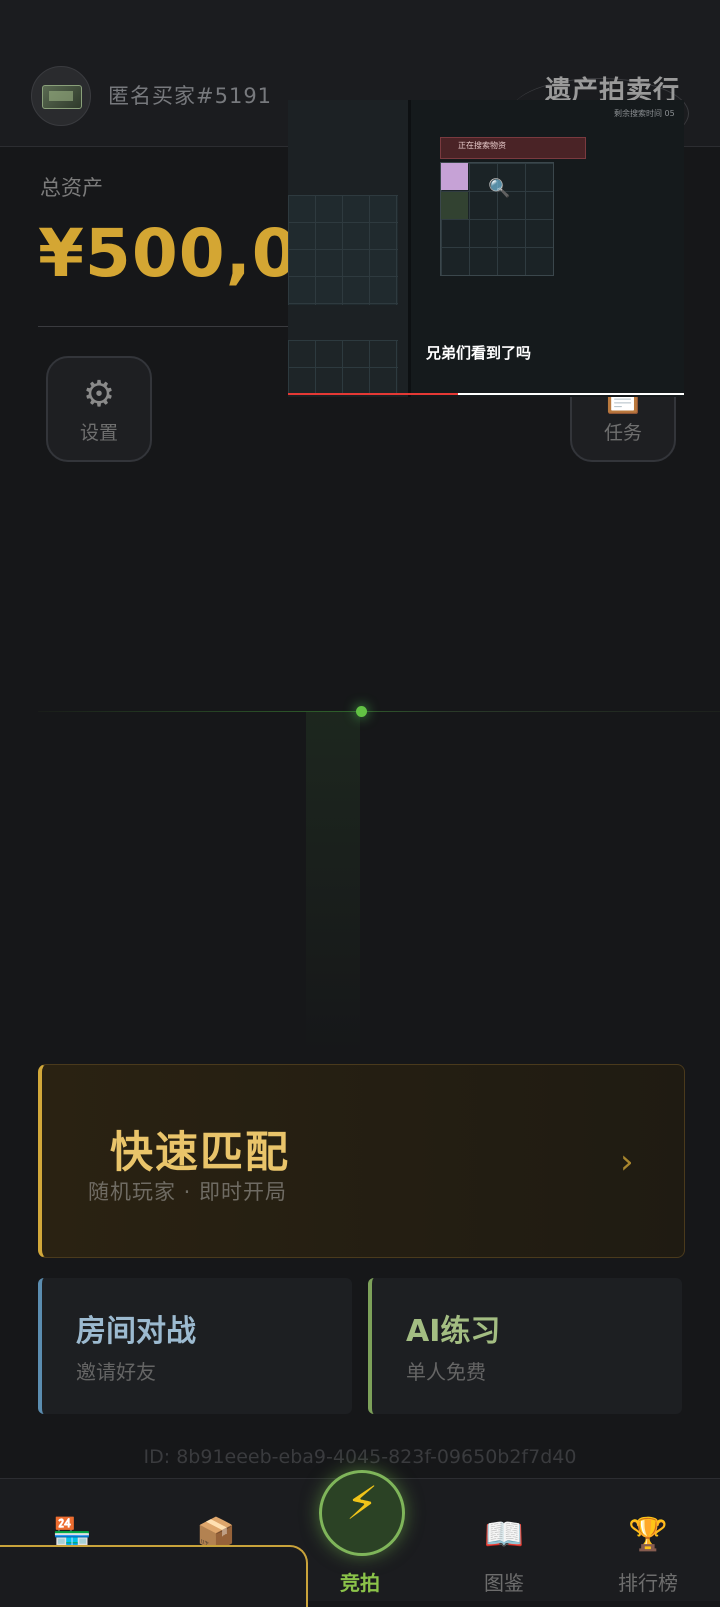 The height and width of the screenshot is (1607, 720). What do you see at coordinates (136, 1331) in the screenshot?
I see `room-battle-title: 房间对战` at bounding box center [136, 1331].